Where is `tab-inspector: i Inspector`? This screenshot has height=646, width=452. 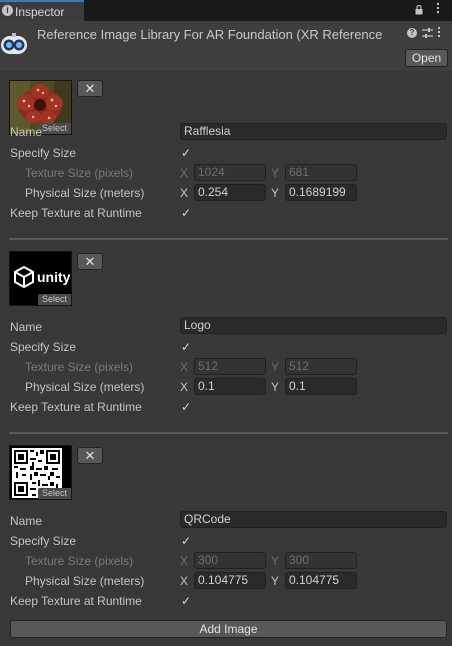 tab-inspector: i Inspector is located at coordinates (42, 10).